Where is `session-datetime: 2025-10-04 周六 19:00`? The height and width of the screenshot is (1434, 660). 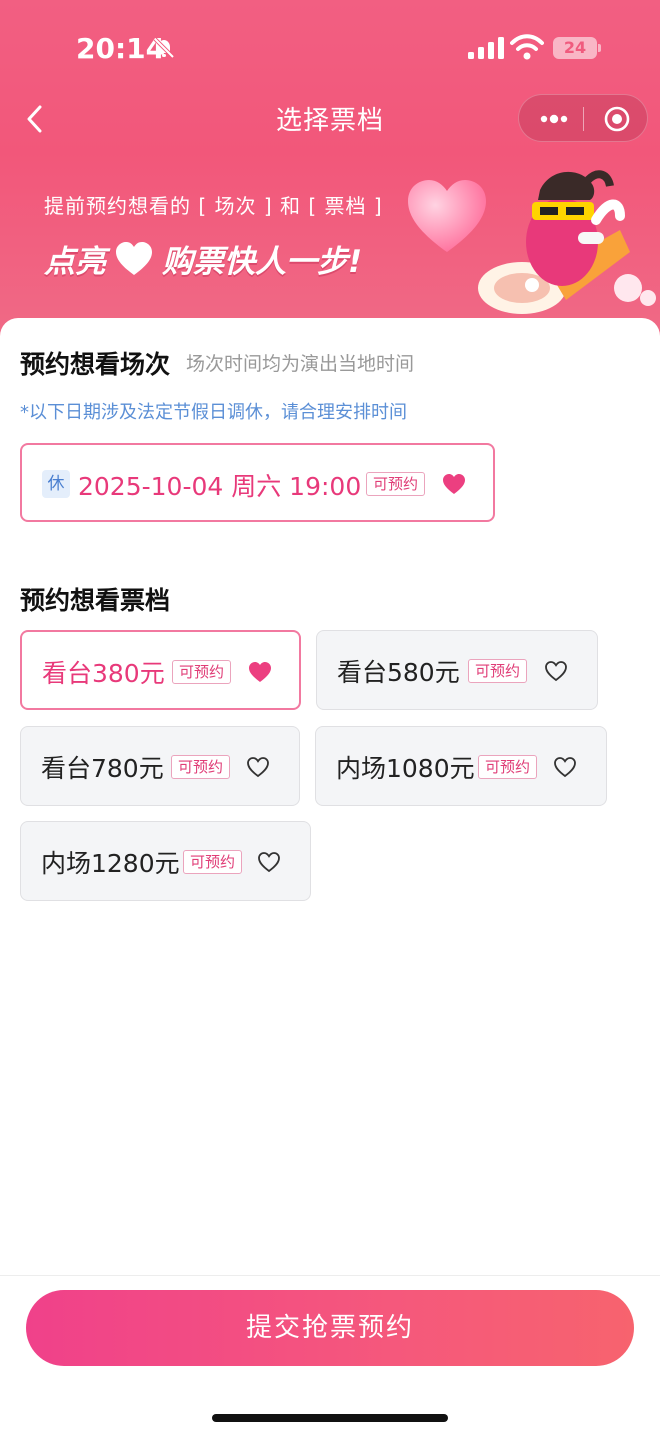 session-datetime: 2025-10-04 周六 19:00 is located at coordinates (220, 486).